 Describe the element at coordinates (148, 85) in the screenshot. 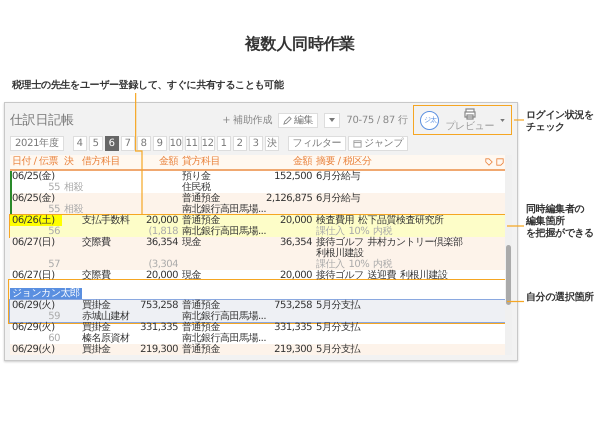

I see `annotation-text: 税理士の先生をユーザー登録して、すぐに共有することも可能` at that location.